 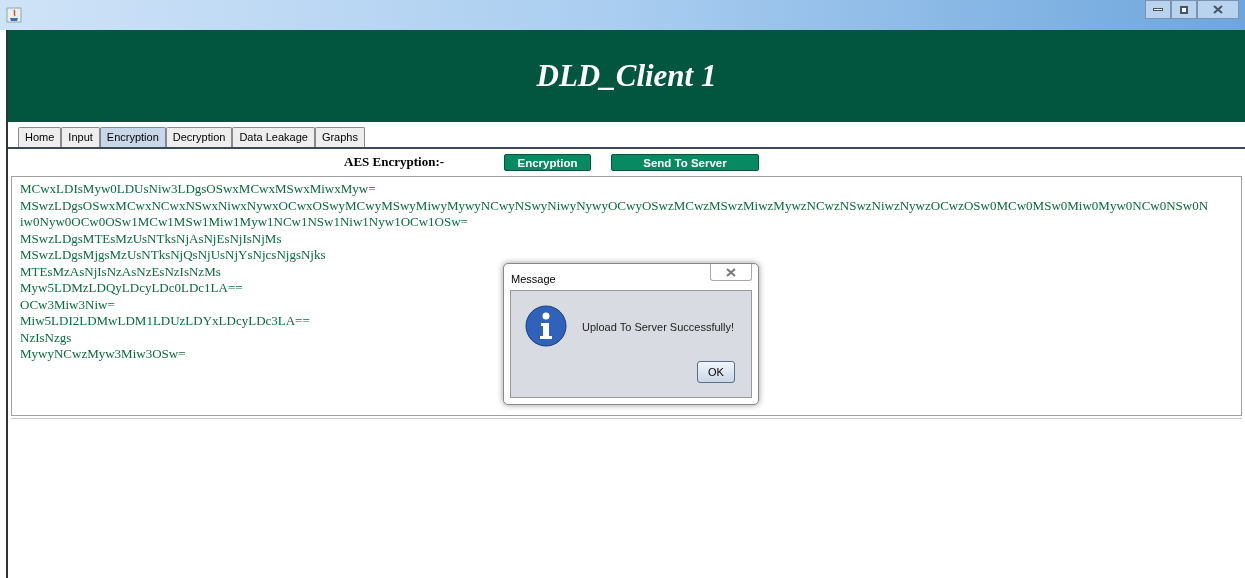 What do you see at coordinates (547, 162) in the screenshot?
I see `encryption-button: Encryption` at bounding box center [547, 162].